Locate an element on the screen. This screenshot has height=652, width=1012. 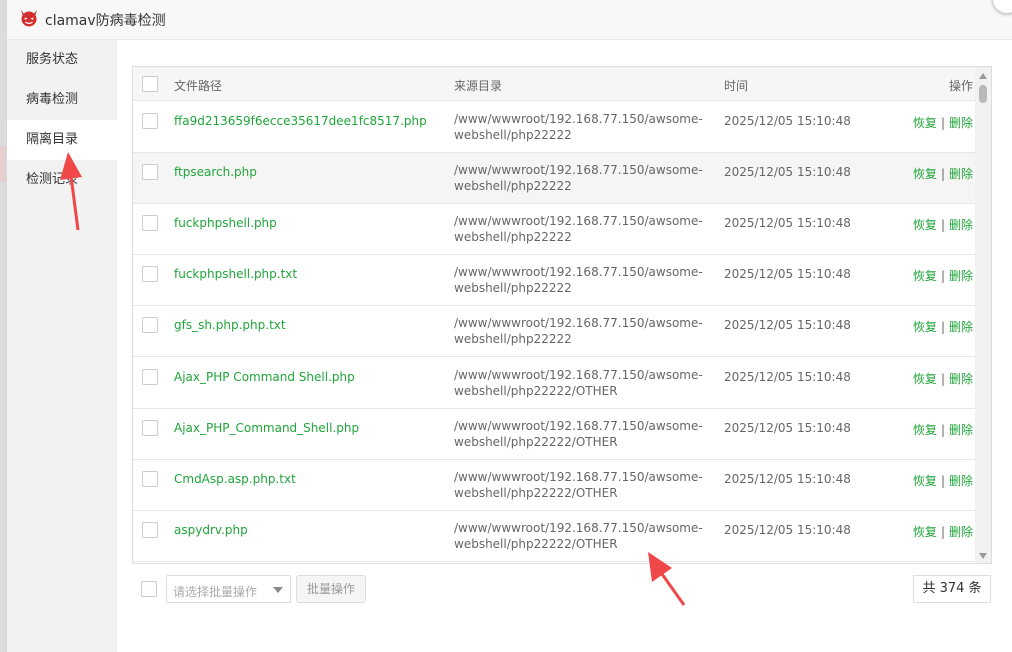
scroll-down-icon is located at coordinates (983, 556).